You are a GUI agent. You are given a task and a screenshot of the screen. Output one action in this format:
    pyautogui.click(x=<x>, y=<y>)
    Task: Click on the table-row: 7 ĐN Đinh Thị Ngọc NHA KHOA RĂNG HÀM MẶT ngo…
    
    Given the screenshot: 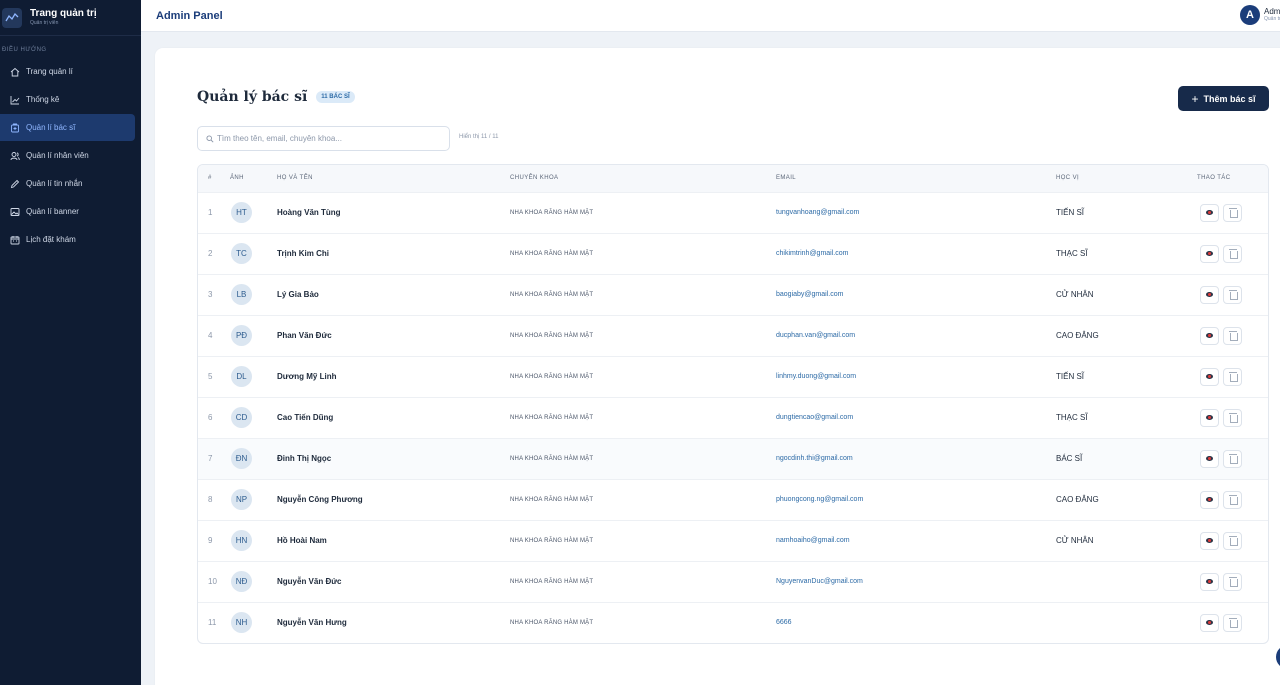 What is the action you would take?
    pyautogui.click(x=733, y=458)
    